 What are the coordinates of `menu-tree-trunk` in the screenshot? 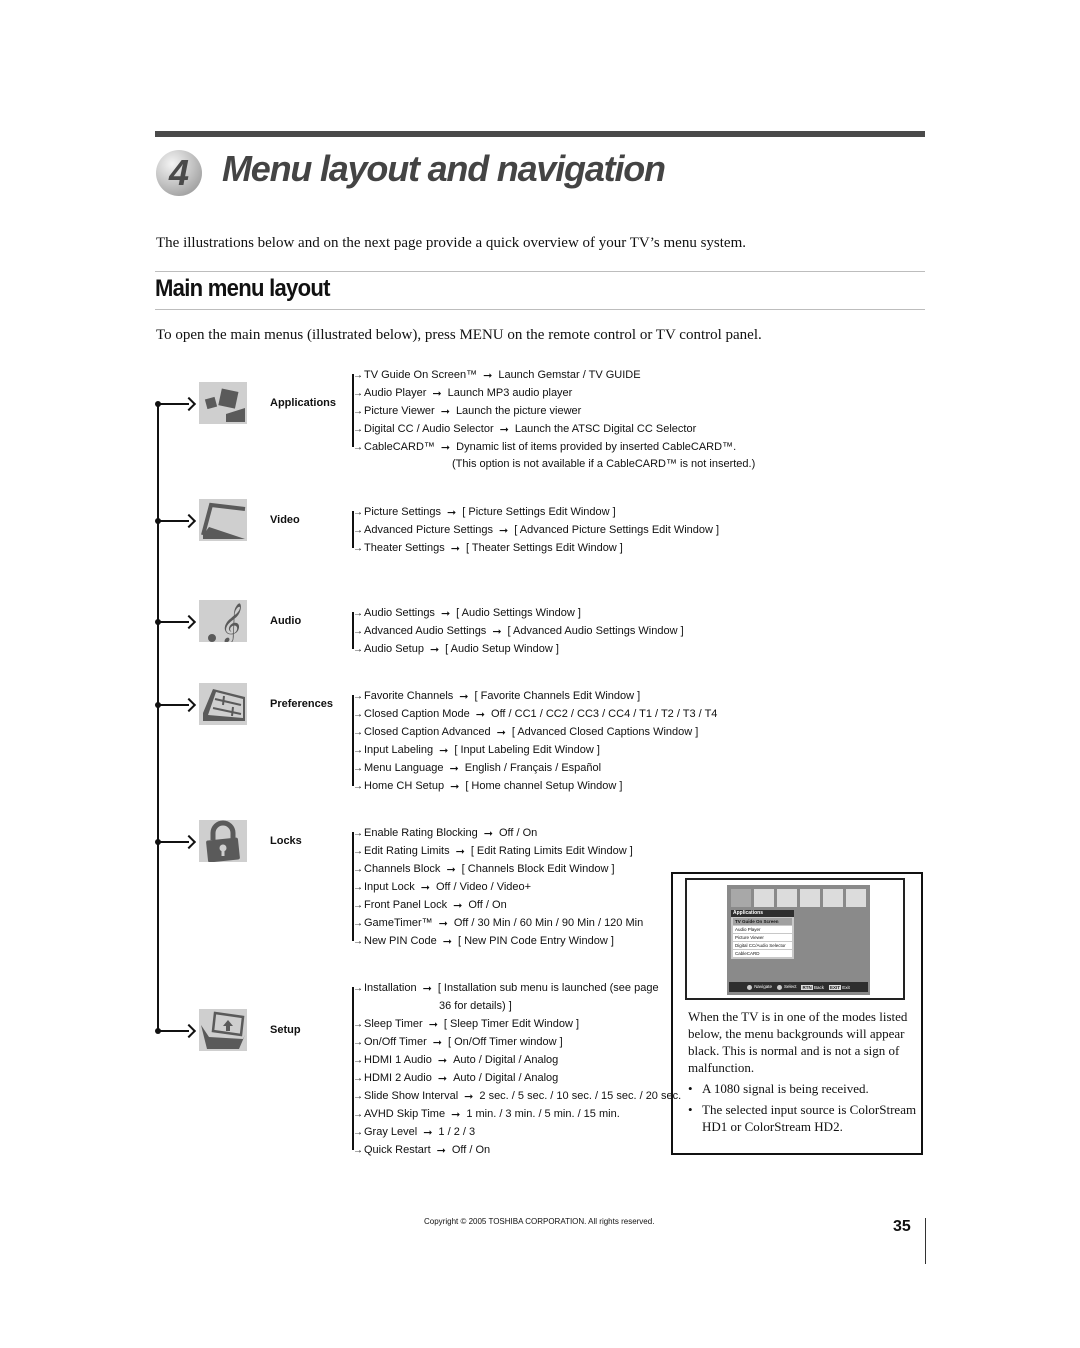 It's located at (158, 718).